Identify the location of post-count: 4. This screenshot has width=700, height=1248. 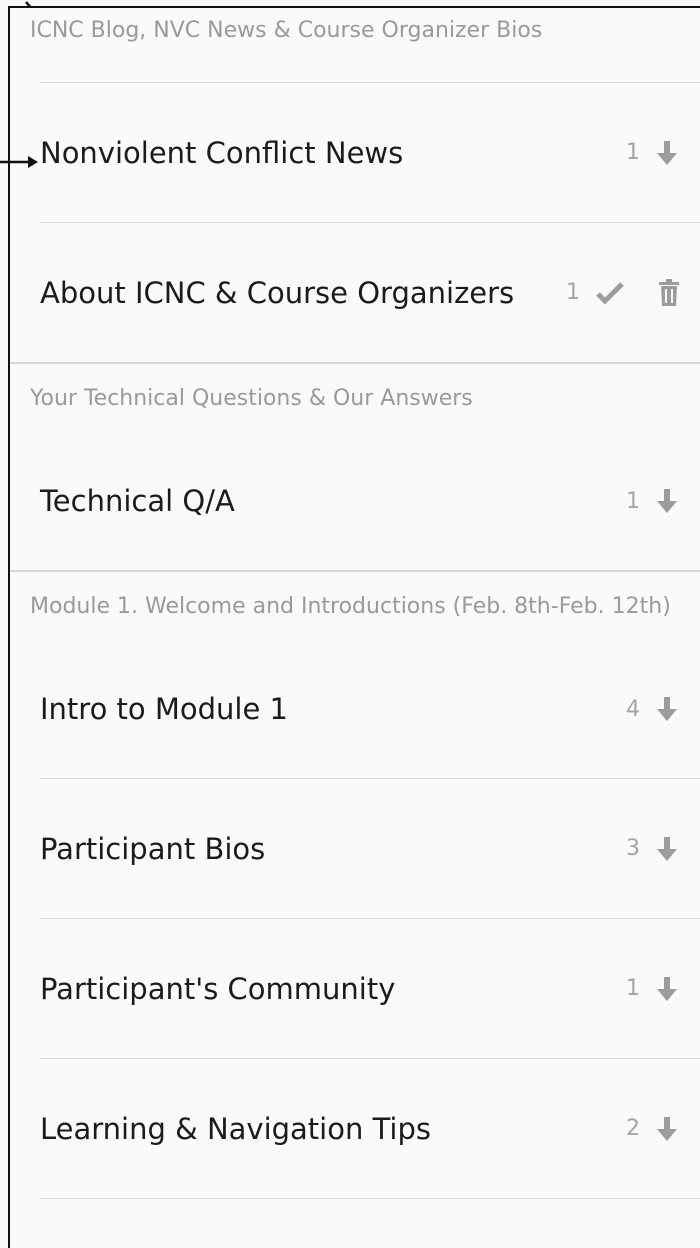
(633, 709).